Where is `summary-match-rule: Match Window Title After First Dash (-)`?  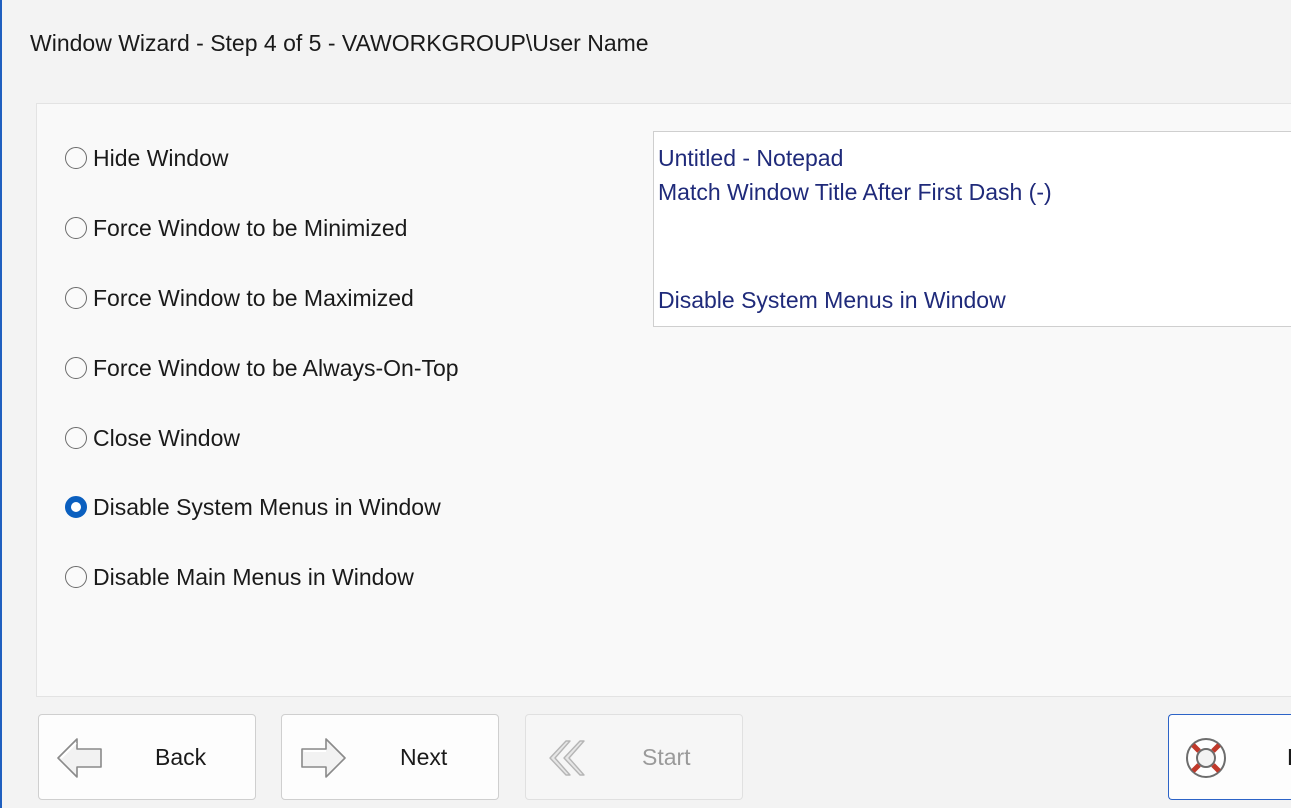
summary-match-rule: Match Window Title After First Dash (-) is located at coordinates (855, 192).